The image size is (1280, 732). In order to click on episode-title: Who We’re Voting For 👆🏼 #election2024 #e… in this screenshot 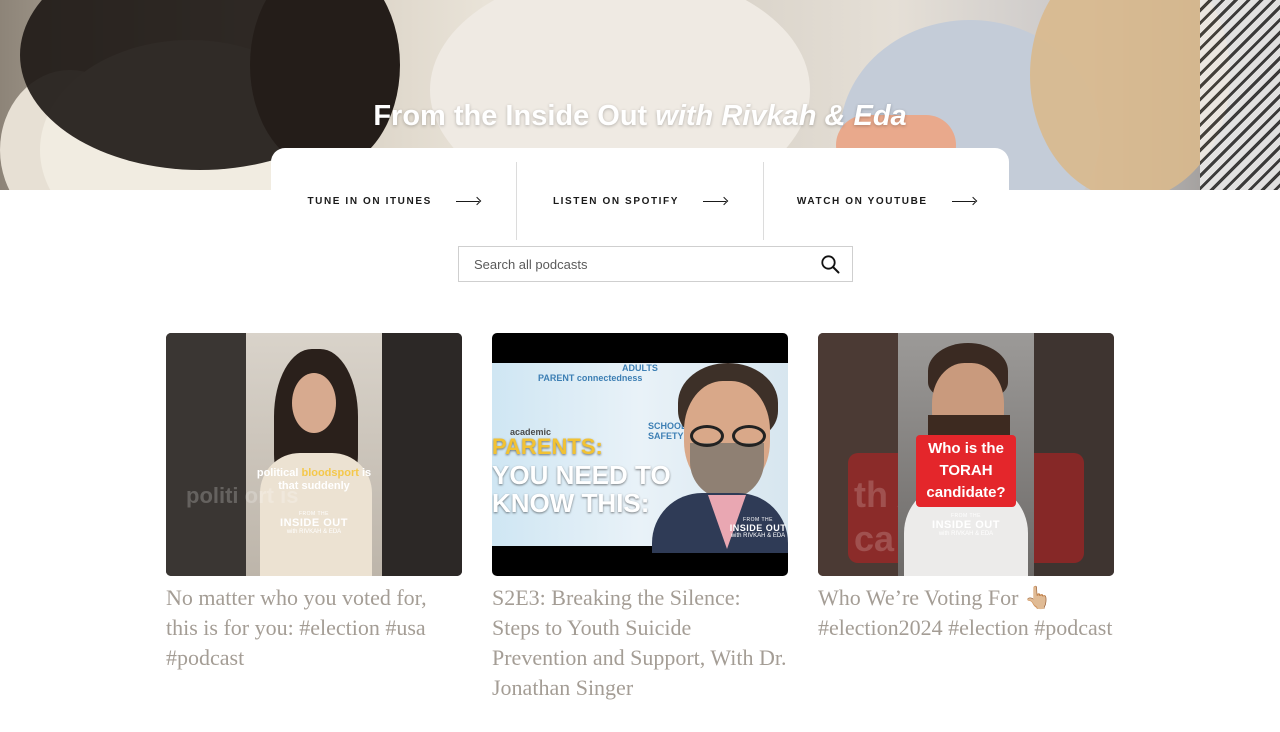, I will do `click(966, 613)`.